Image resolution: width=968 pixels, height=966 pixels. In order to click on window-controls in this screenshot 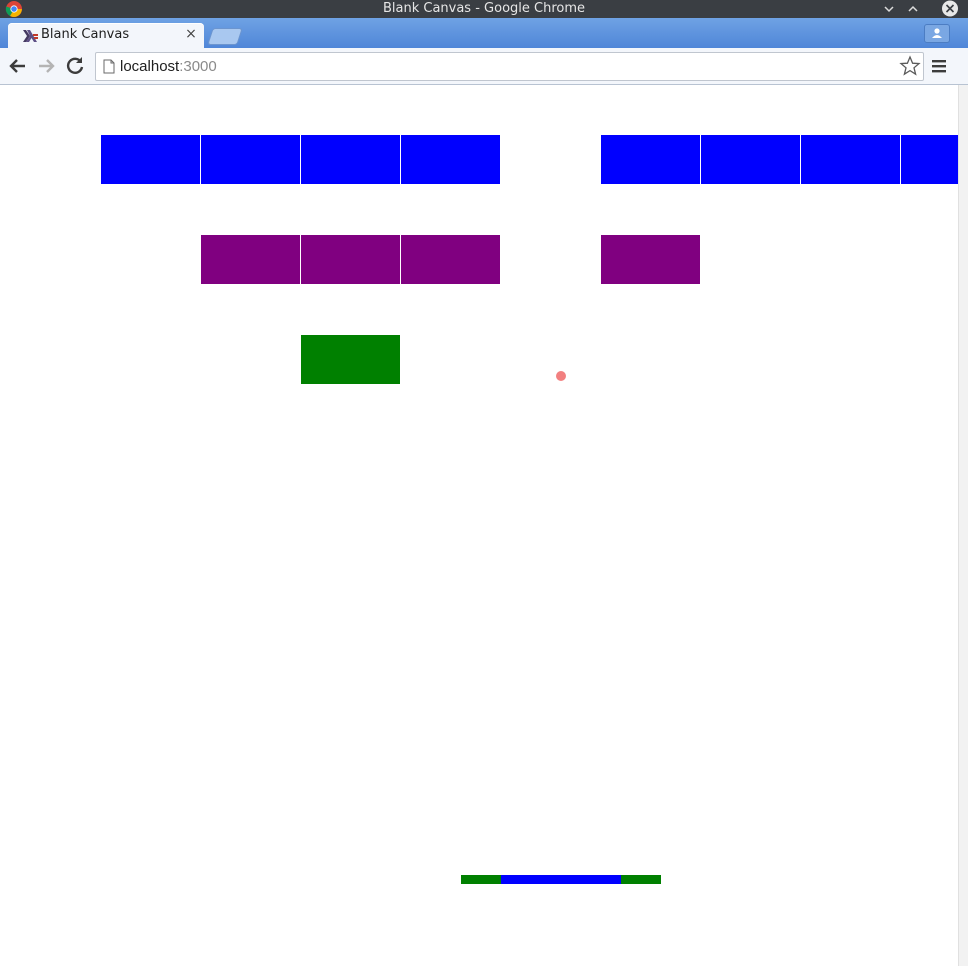, I will do `click(923, 9)`.